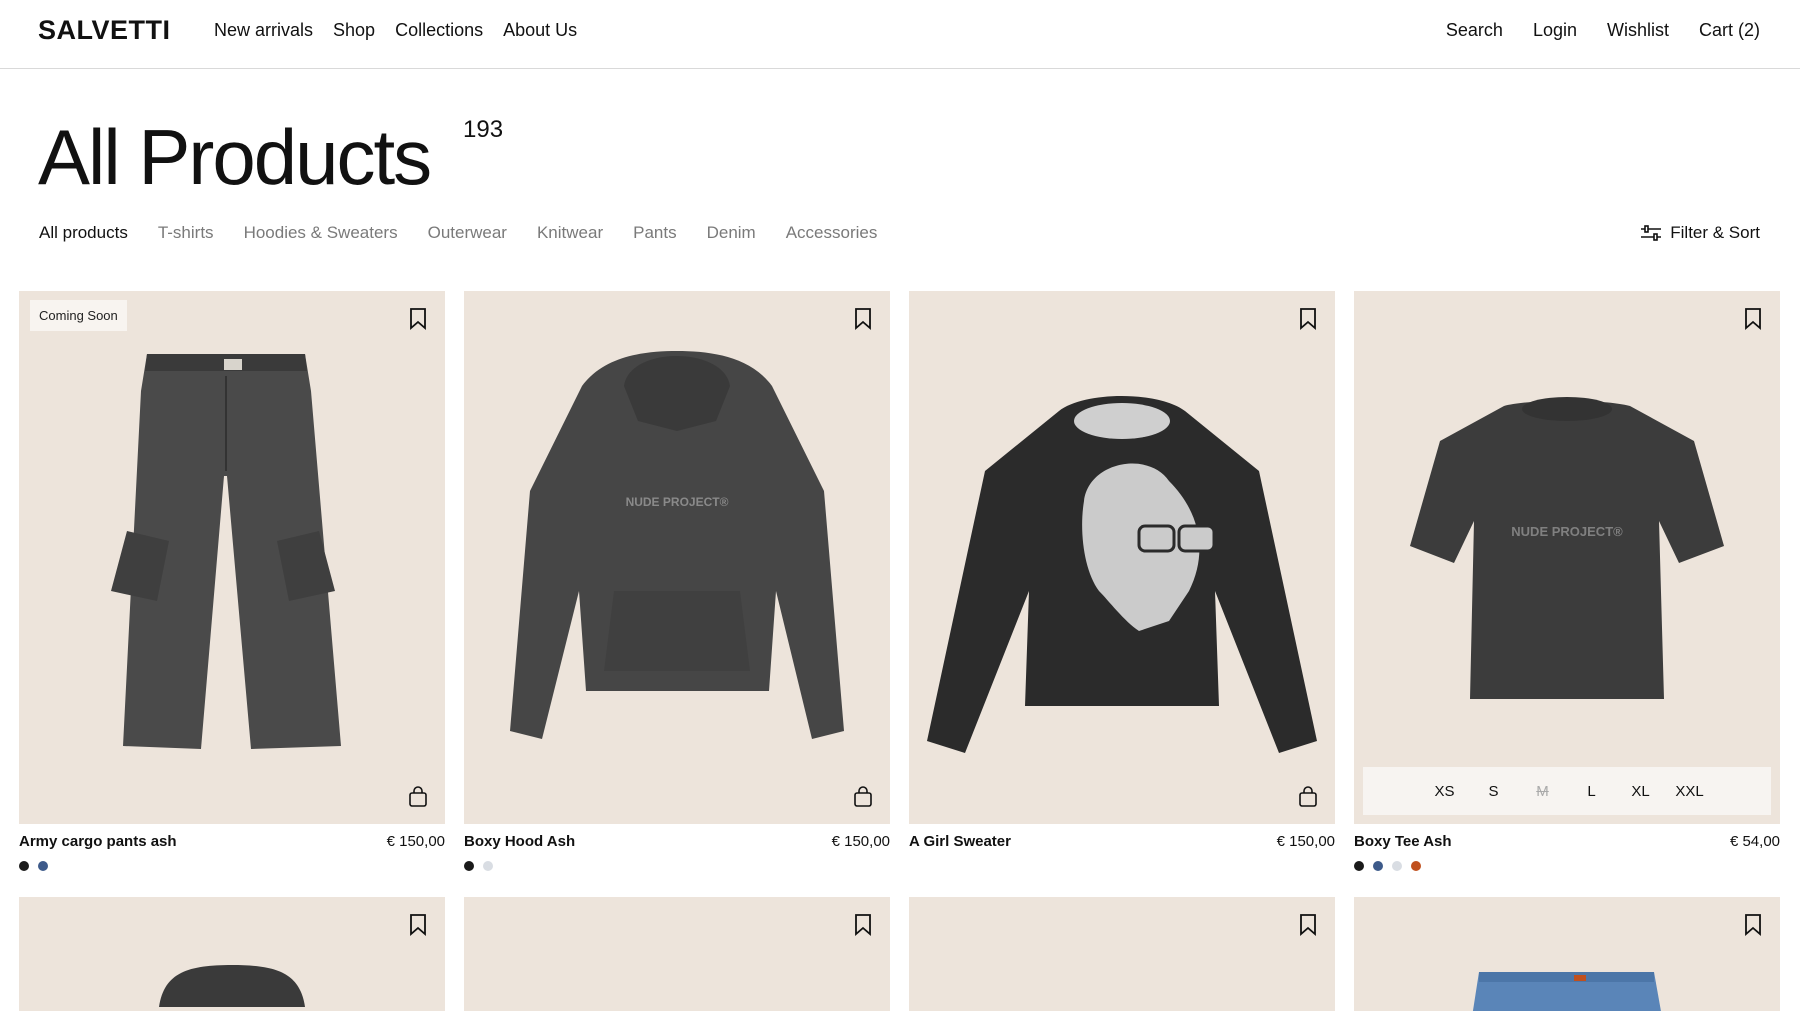  Describe the element at coordinates (731, 233) in the screenshot. I see `tab-denim: Denim` at that location.